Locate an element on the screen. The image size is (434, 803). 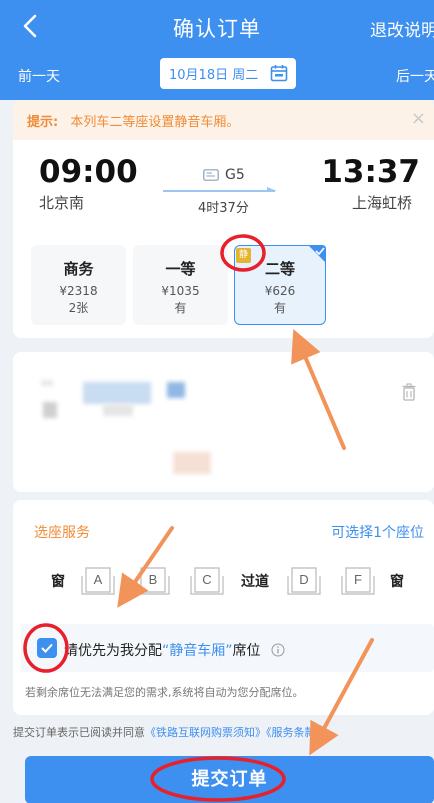
nav-bar: 确认订单 退改说明 is located at coordinates (217, 26).